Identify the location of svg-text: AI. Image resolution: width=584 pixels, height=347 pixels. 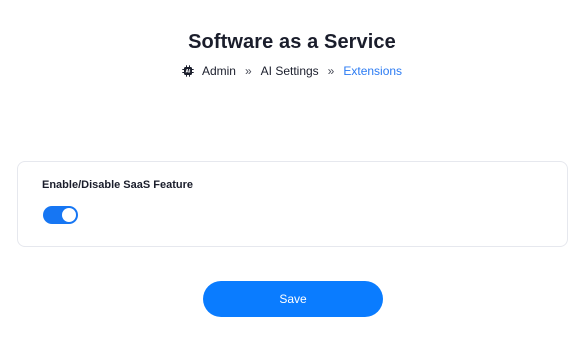
(188, 71).